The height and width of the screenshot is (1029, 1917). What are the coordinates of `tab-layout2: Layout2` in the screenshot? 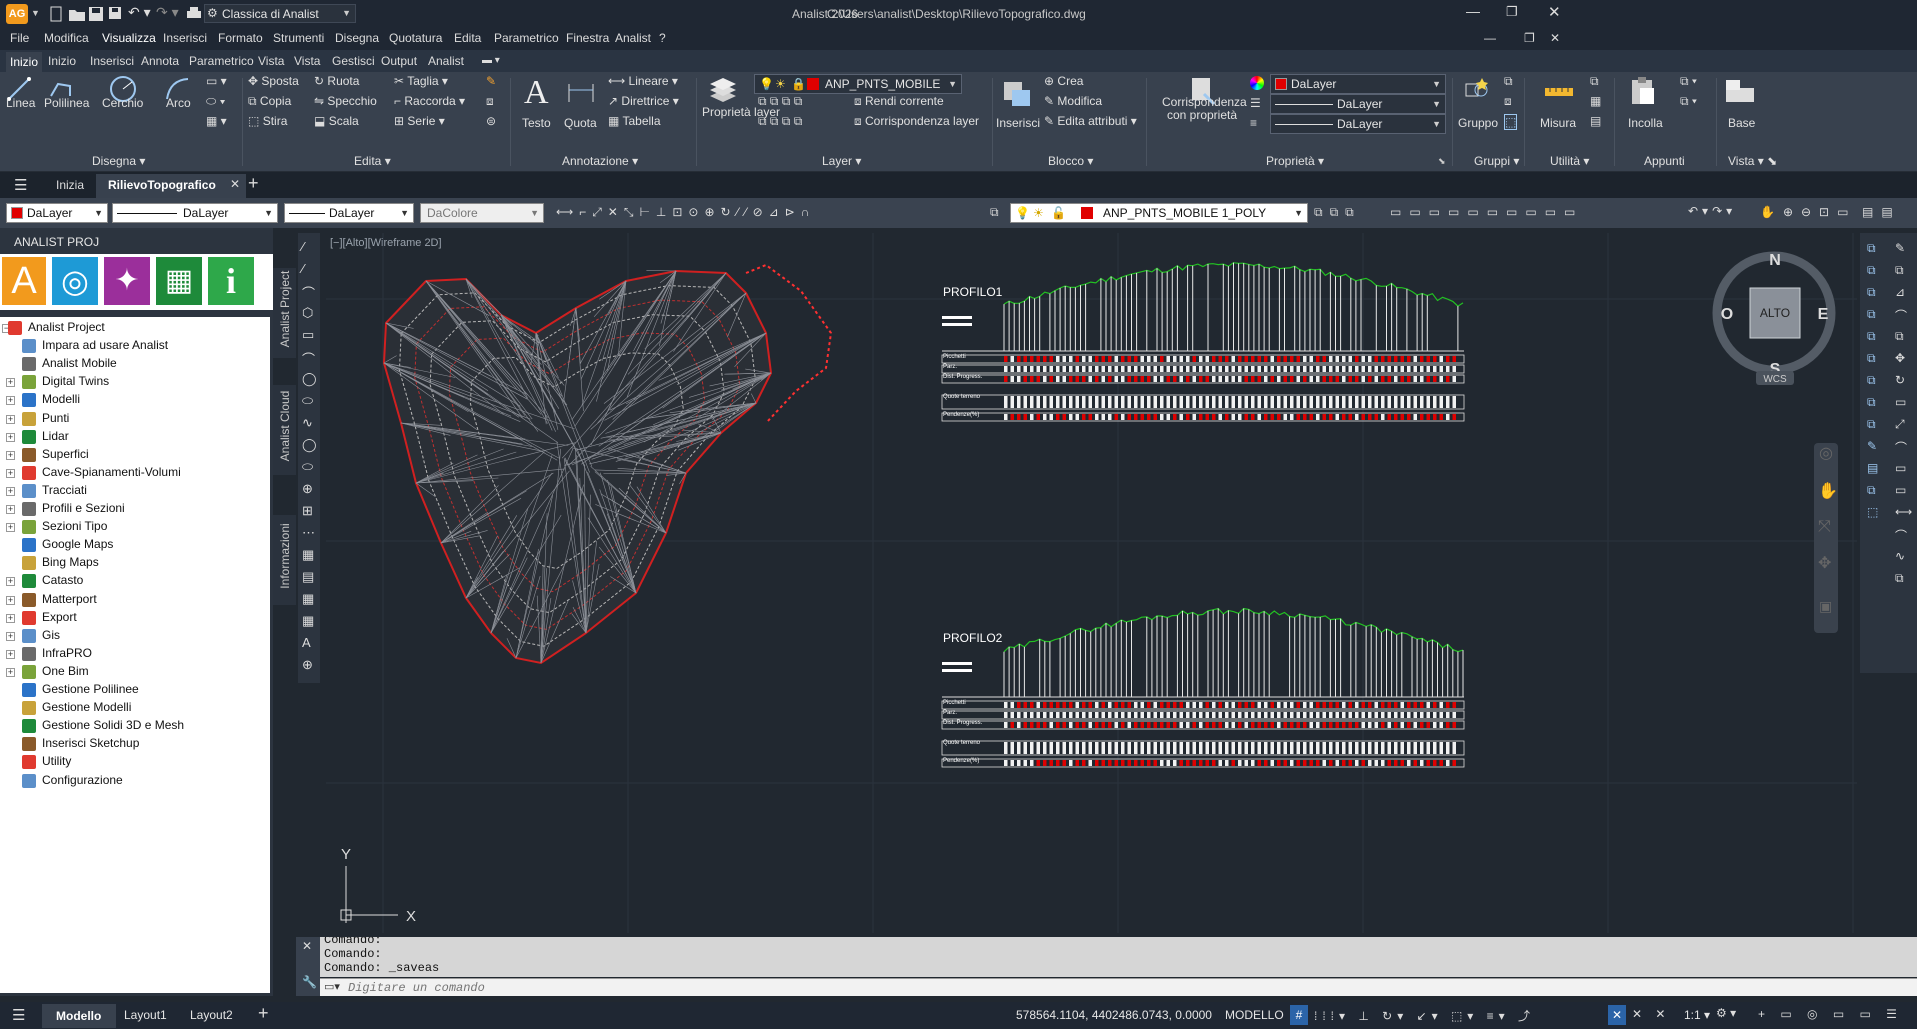 It's located at (211, 1015).